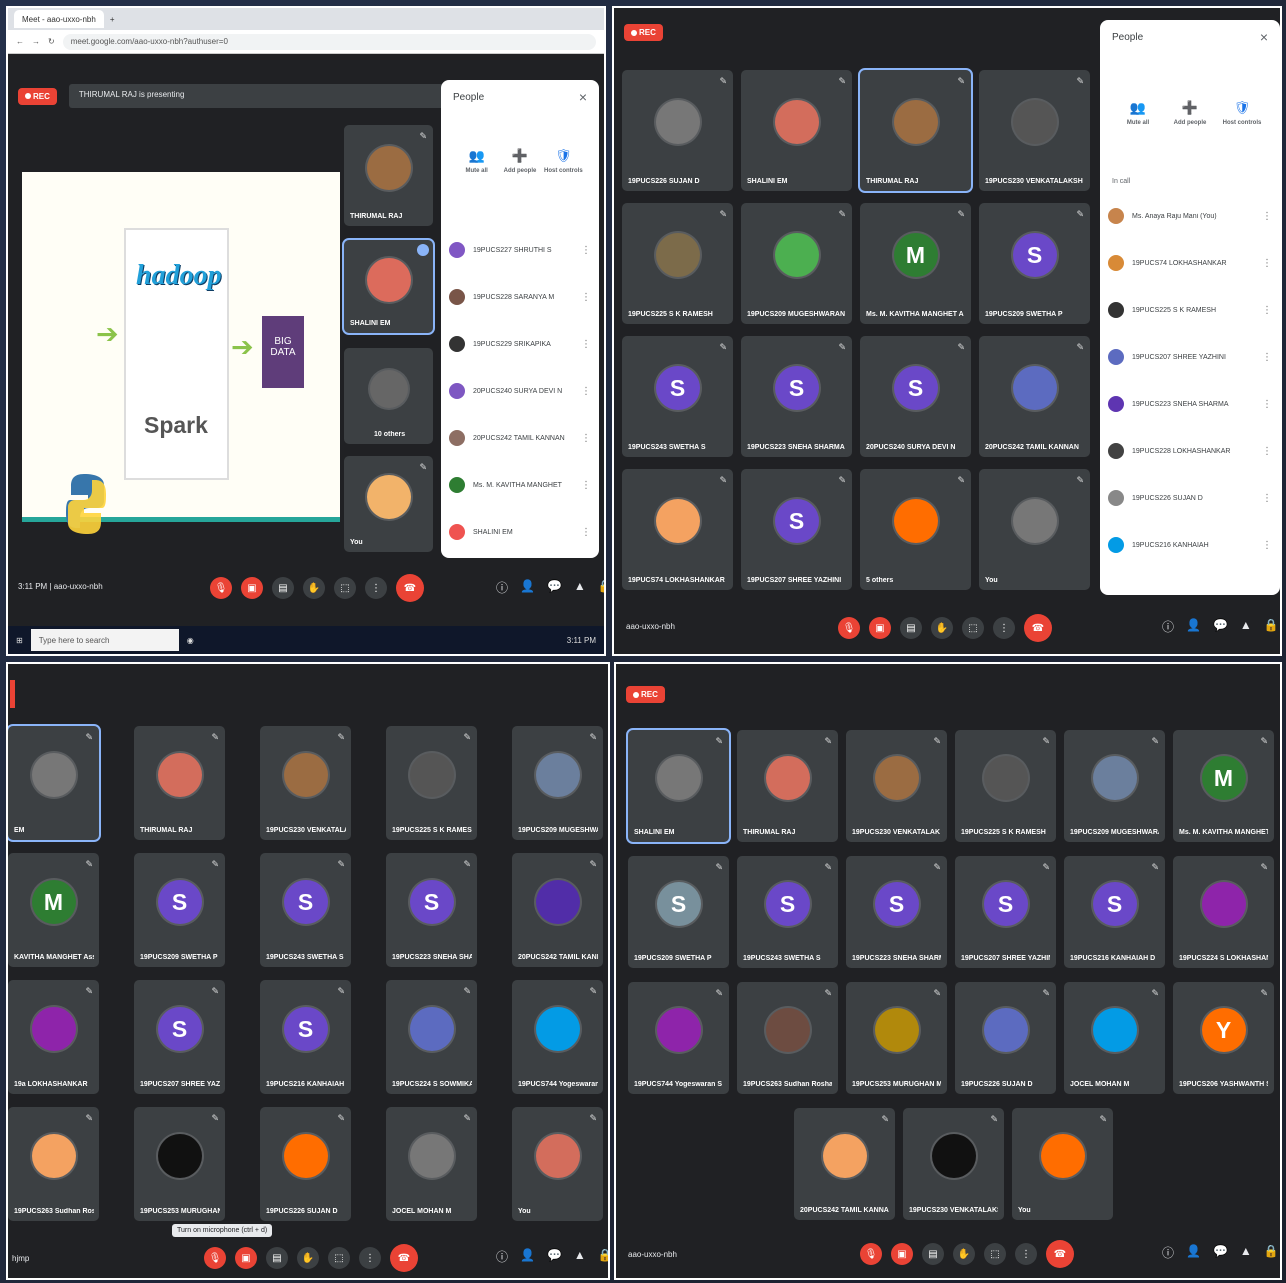  Describe the element at coordinates (59, 19) in the screenshot. I see `browser-tab: Meet - aao-uxxo-nbh` at that location.